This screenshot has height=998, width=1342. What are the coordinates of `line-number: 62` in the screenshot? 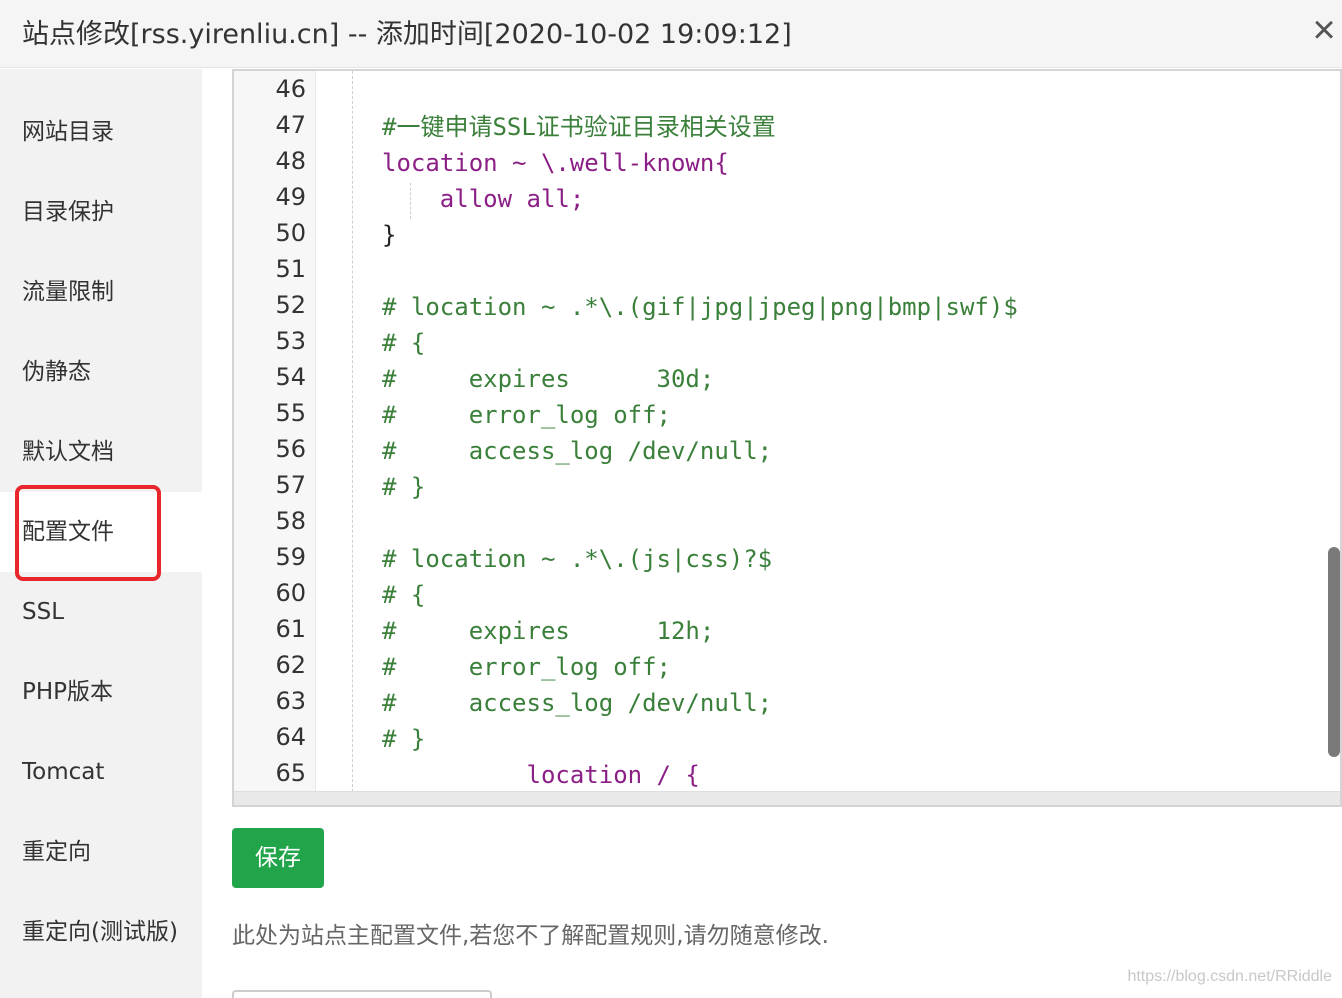 It's located at (290, 665).